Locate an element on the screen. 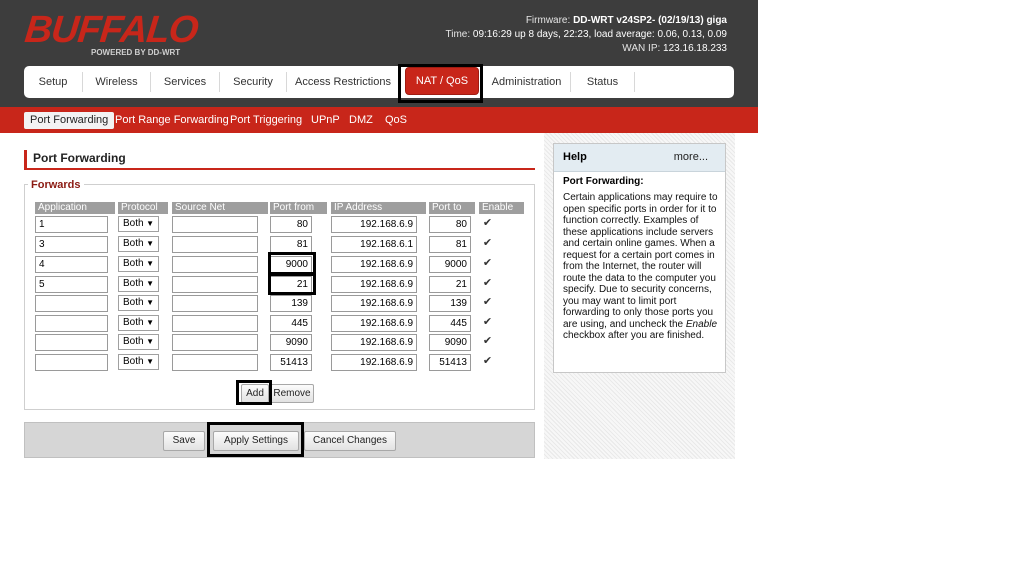  column-header-application: Application is located at coordinates (75, 208).